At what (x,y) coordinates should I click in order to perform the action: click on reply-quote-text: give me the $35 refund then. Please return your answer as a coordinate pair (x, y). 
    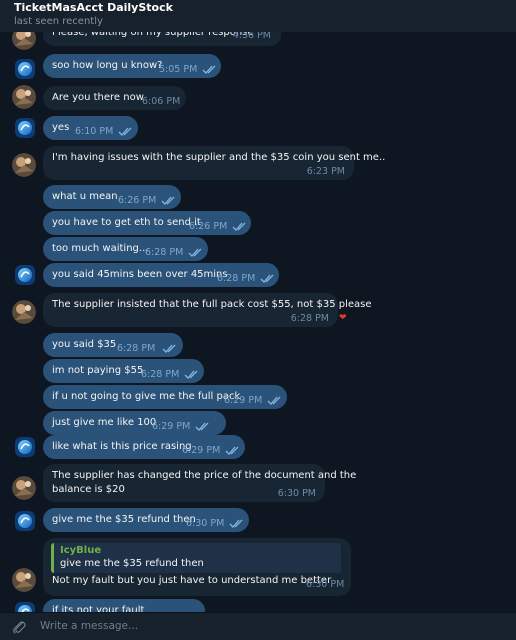
    Looking at the image, I should click on (132, 563).